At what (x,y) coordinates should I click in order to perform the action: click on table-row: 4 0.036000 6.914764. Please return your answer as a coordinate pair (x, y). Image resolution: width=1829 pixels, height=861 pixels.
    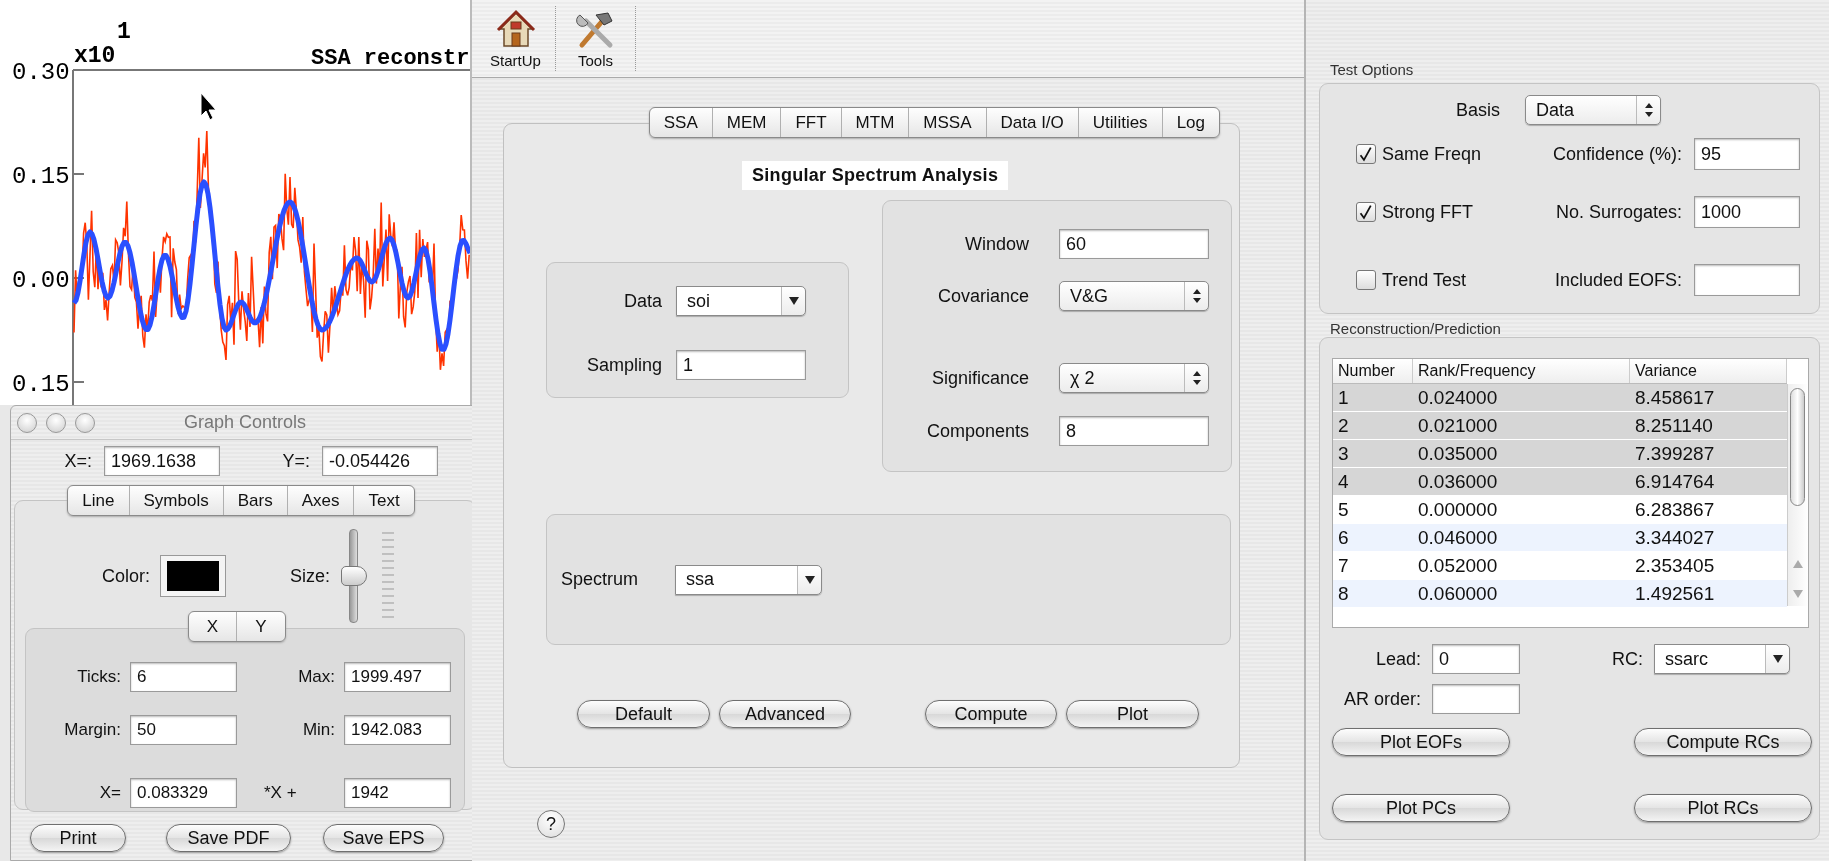
    Looking at the image, I should click on (1560, 482).